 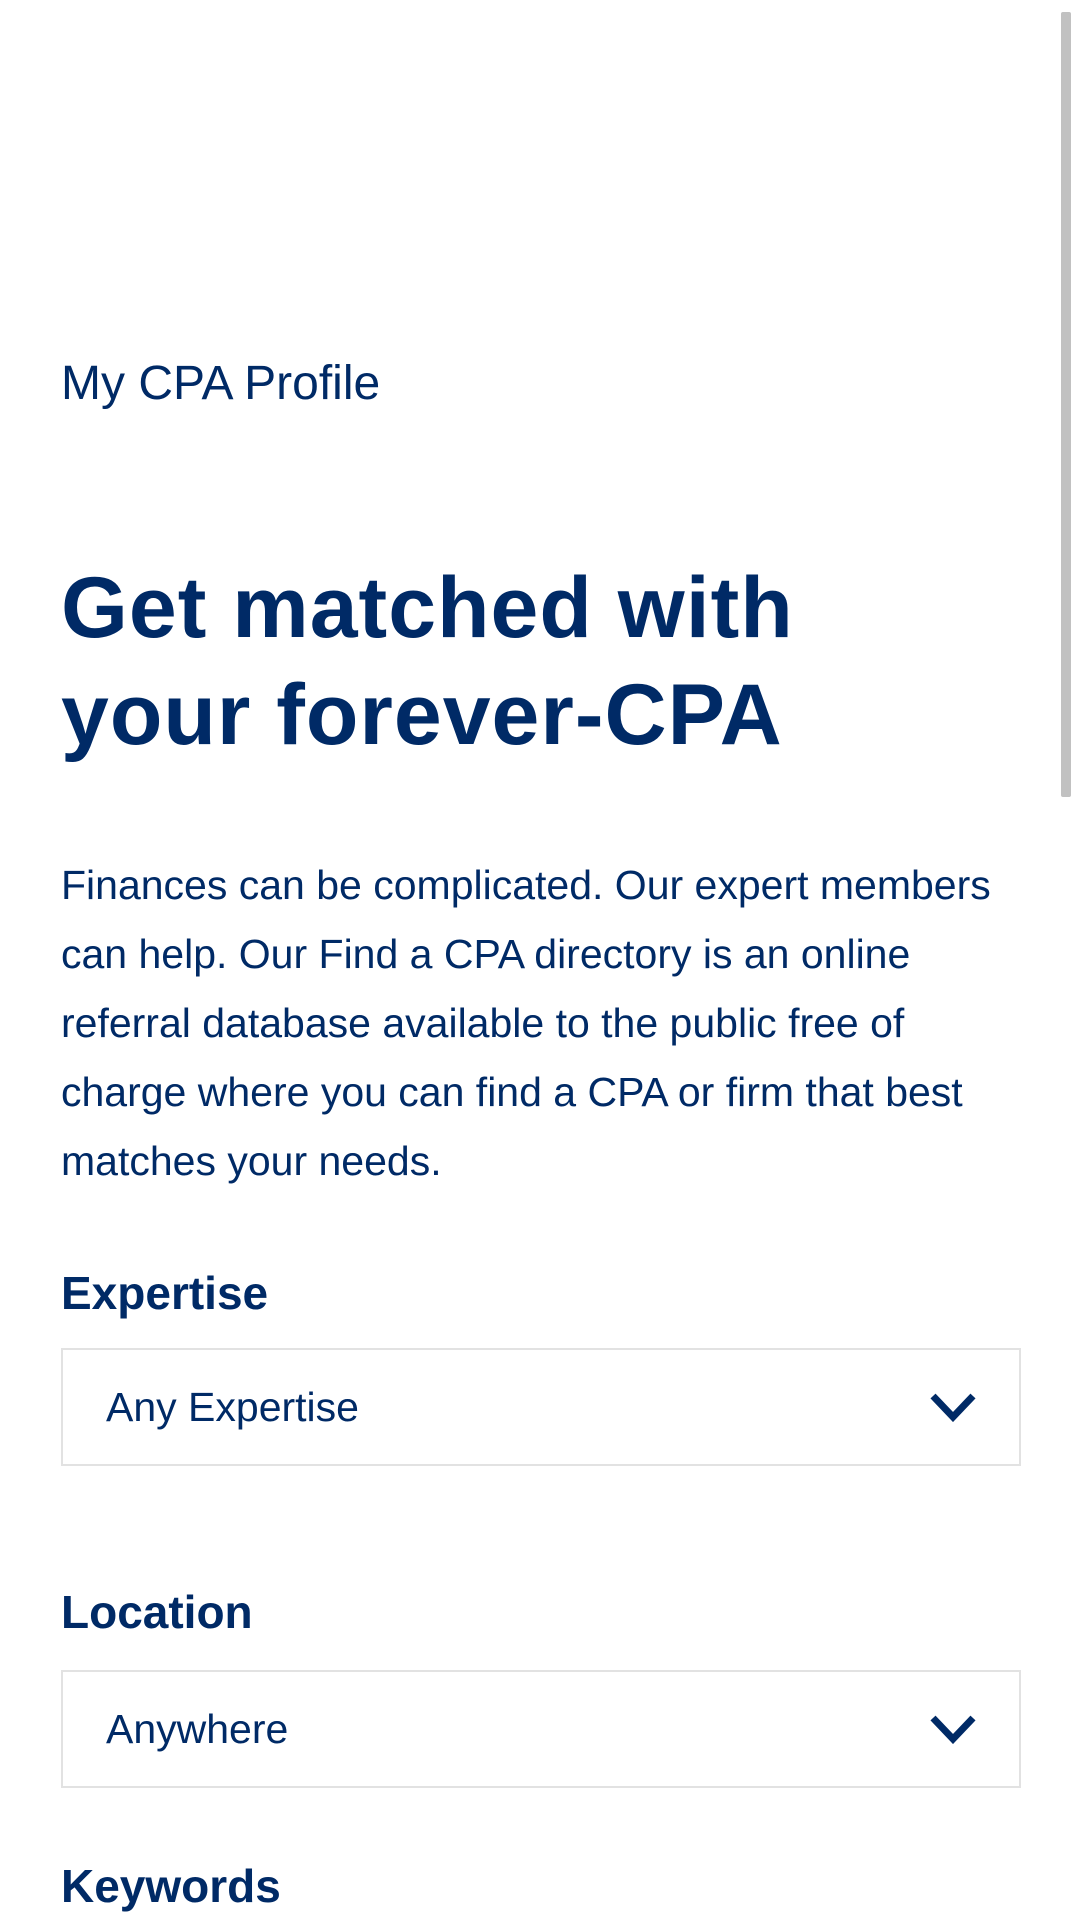 What do you see at coordinates (157, 1612) in the screenshot?
I see `location-label: Location` at bounding box center [157, 1612].